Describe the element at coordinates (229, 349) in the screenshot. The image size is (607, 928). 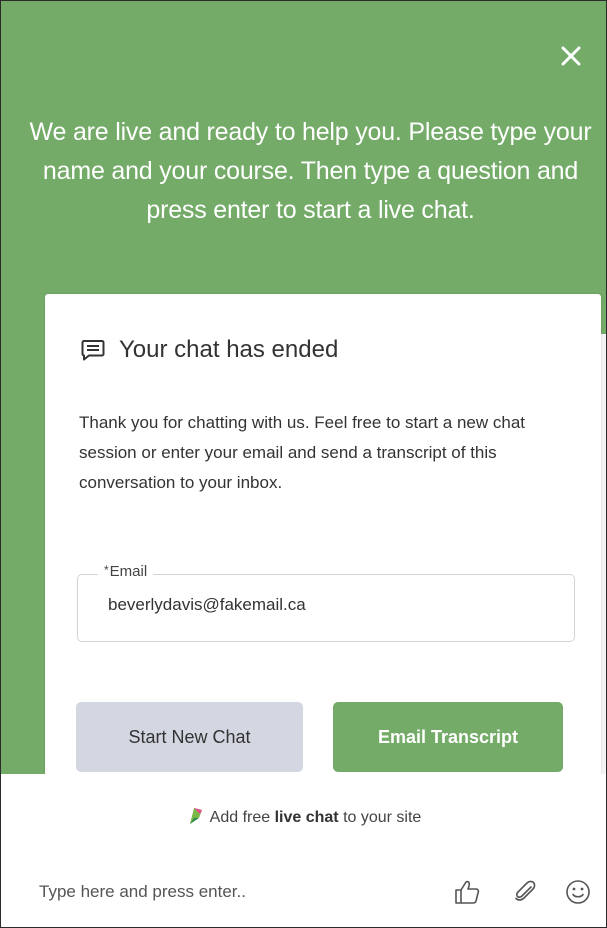
I see `card-title: Your chat has ended` at that location.